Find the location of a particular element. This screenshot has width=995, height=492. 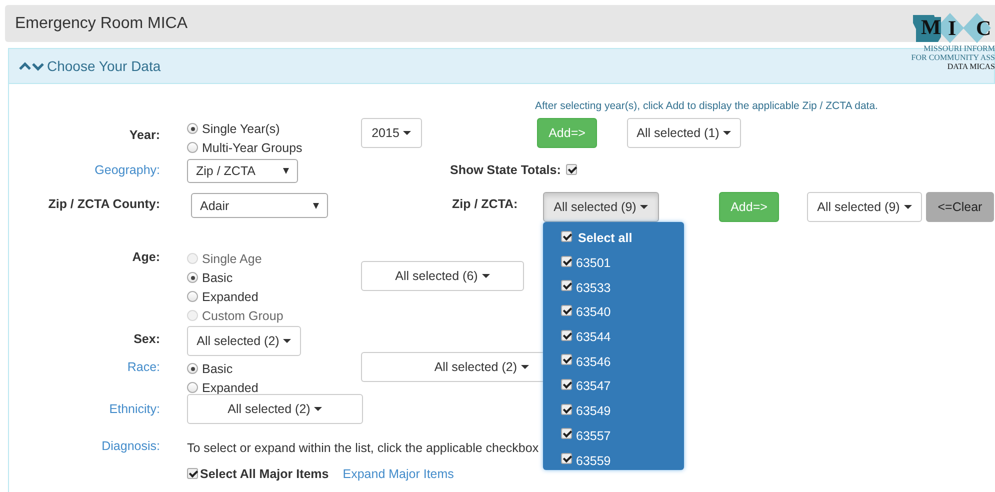

zcta-dropdown: All selected (9) is located at coordinates (601, 207).